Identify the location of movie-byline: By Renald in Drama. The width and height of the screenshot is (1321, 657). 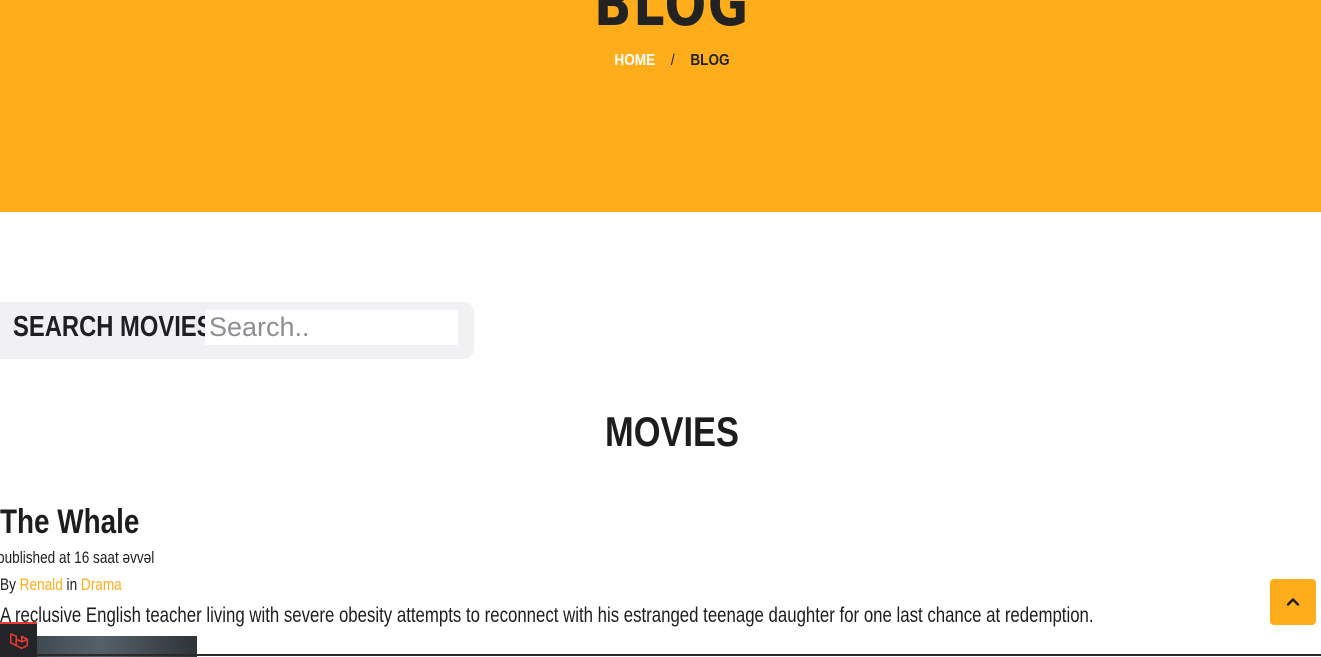
(61, 585).